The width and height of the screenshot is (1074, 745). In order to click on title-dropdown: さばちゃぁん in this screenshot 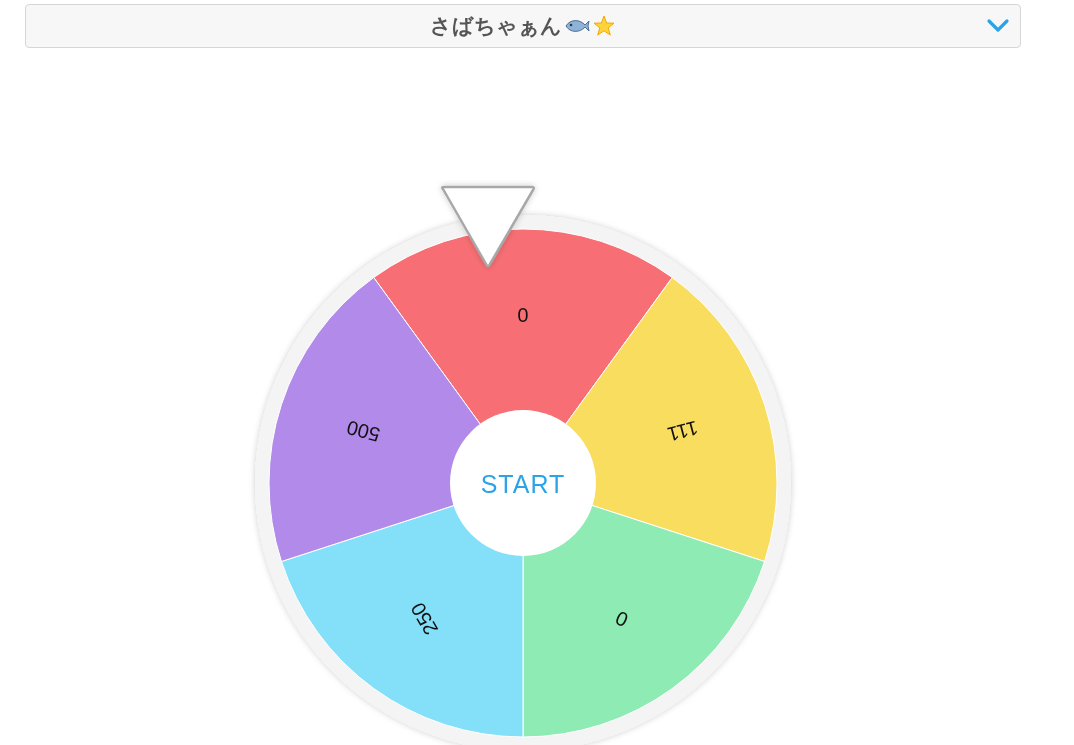, I will do `click(523, 26)`.